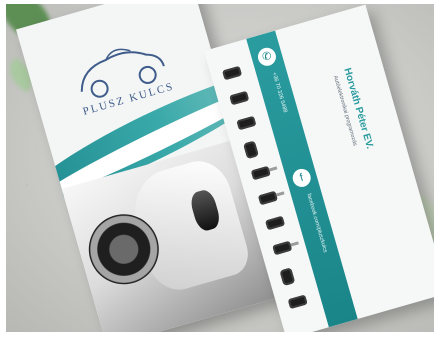  Describe the element at coordinates (317, 223) in the screenshot. I see `facebook-link: facebook.com/pluszkulcs` at that location.